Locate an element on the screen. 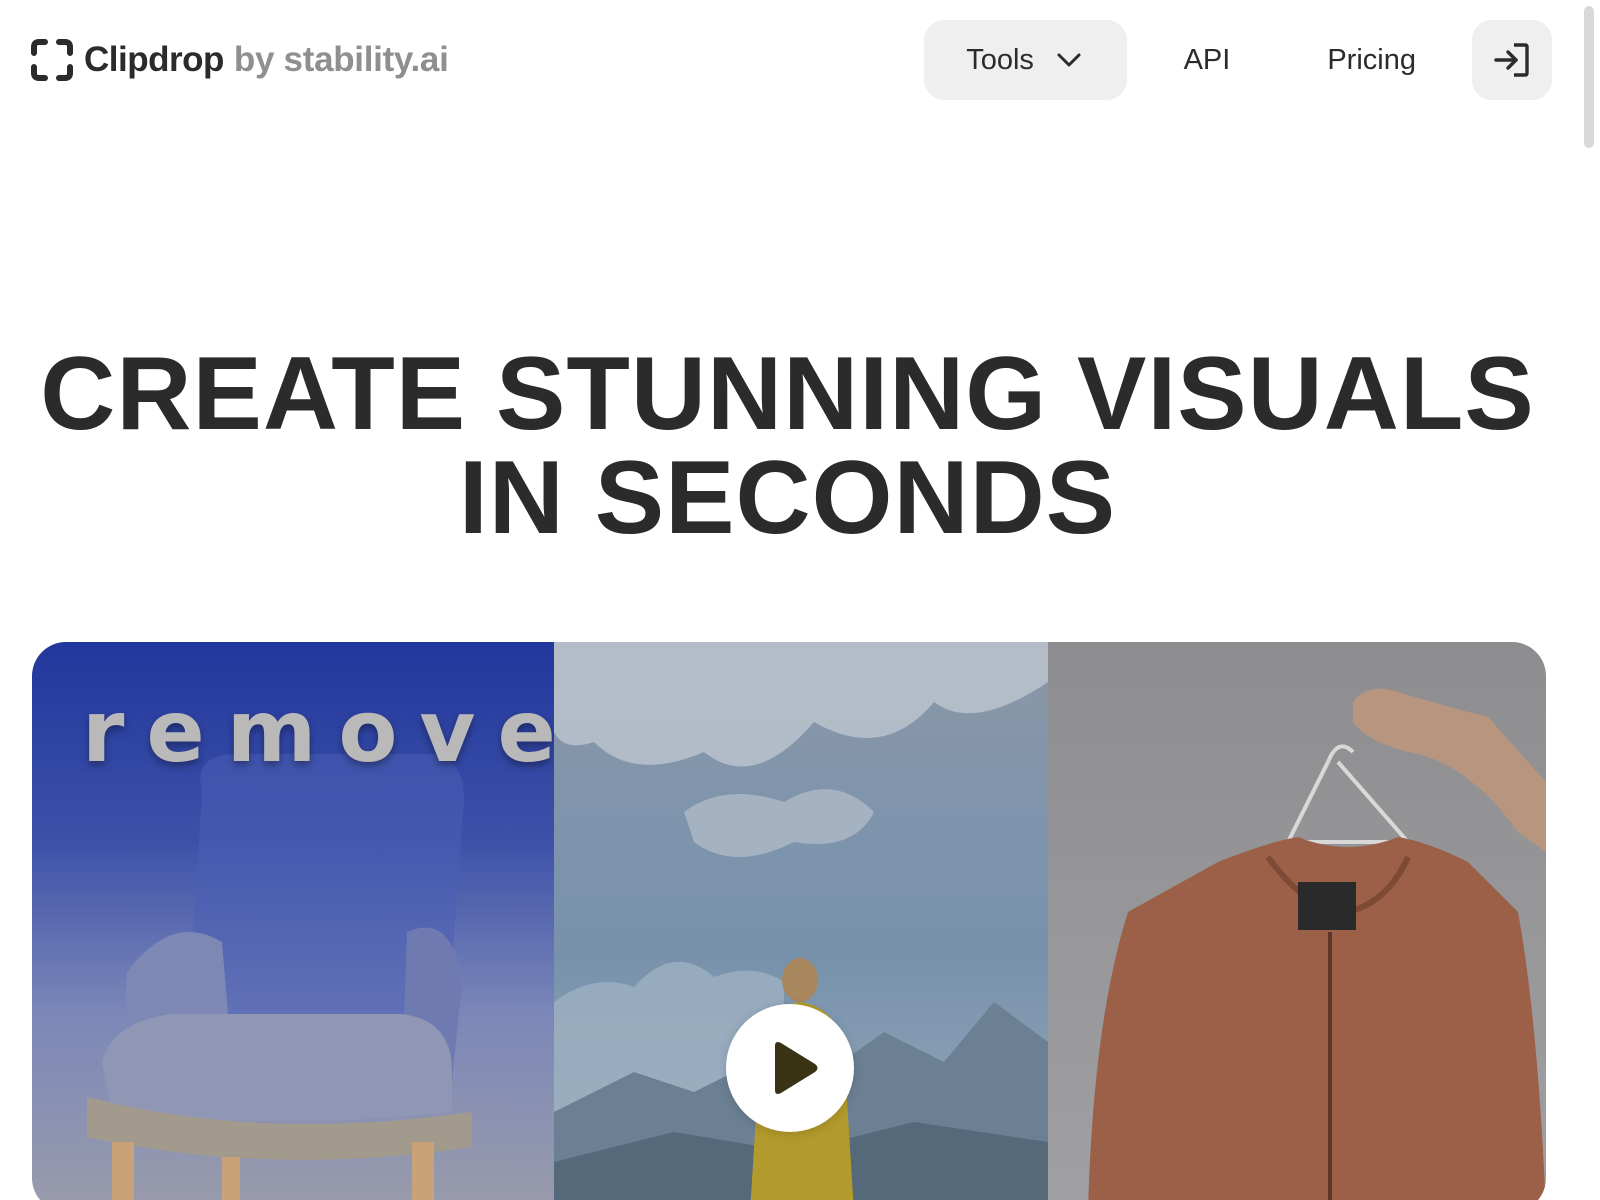 This screenshot has width=1600, height=1200. clipdrop-frame-icon is located at coordinates (52, 60).